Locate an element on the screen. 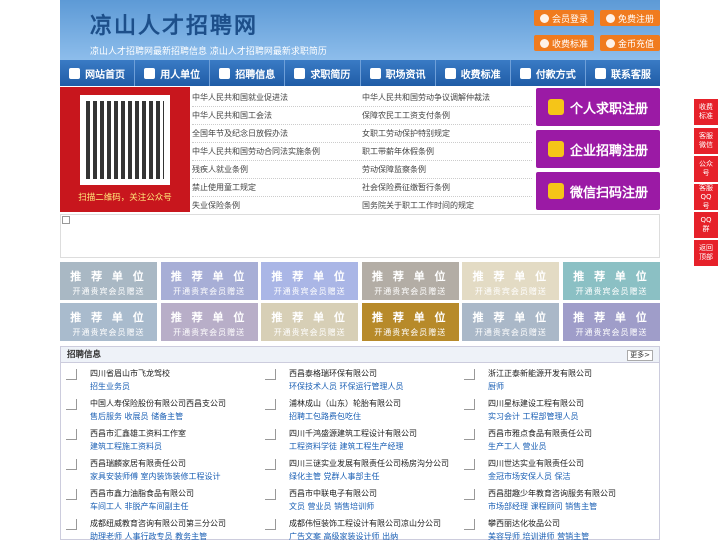 The width and height of the screenshot is (720, 547). list-item: 四川星标建设工程有限公司 实习会计 工程部管理人员 is located at coordinates (556, 411).